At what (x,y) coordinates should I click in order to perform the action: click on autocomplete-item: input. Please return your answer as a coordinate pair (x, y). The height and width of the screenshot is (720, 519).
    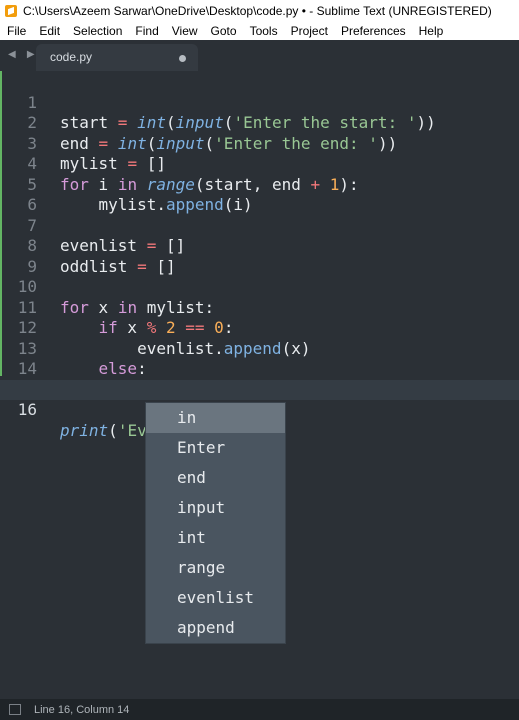
    Looking at the image, I should click on (215, 508).